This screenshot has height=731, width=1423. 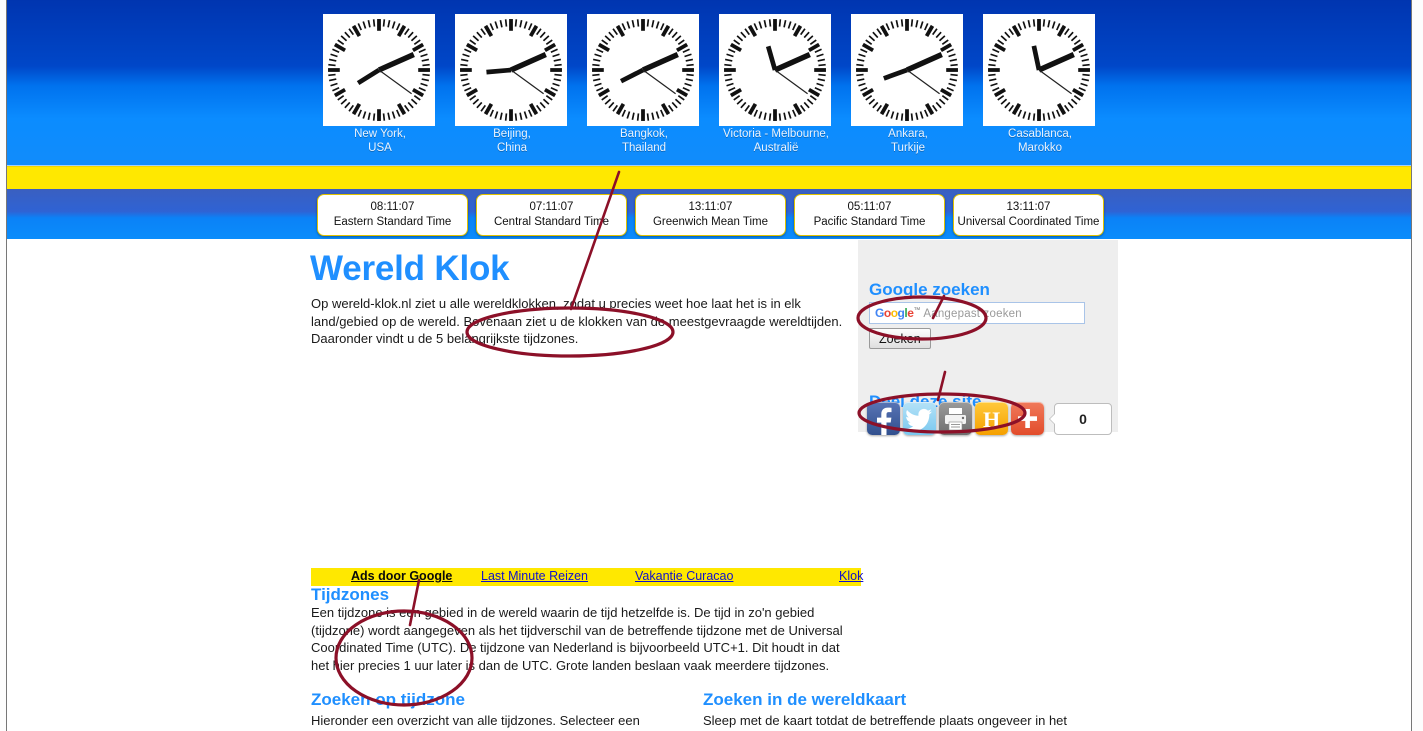 I want to click on hyves-icon: H, so click(x=991, y=418).